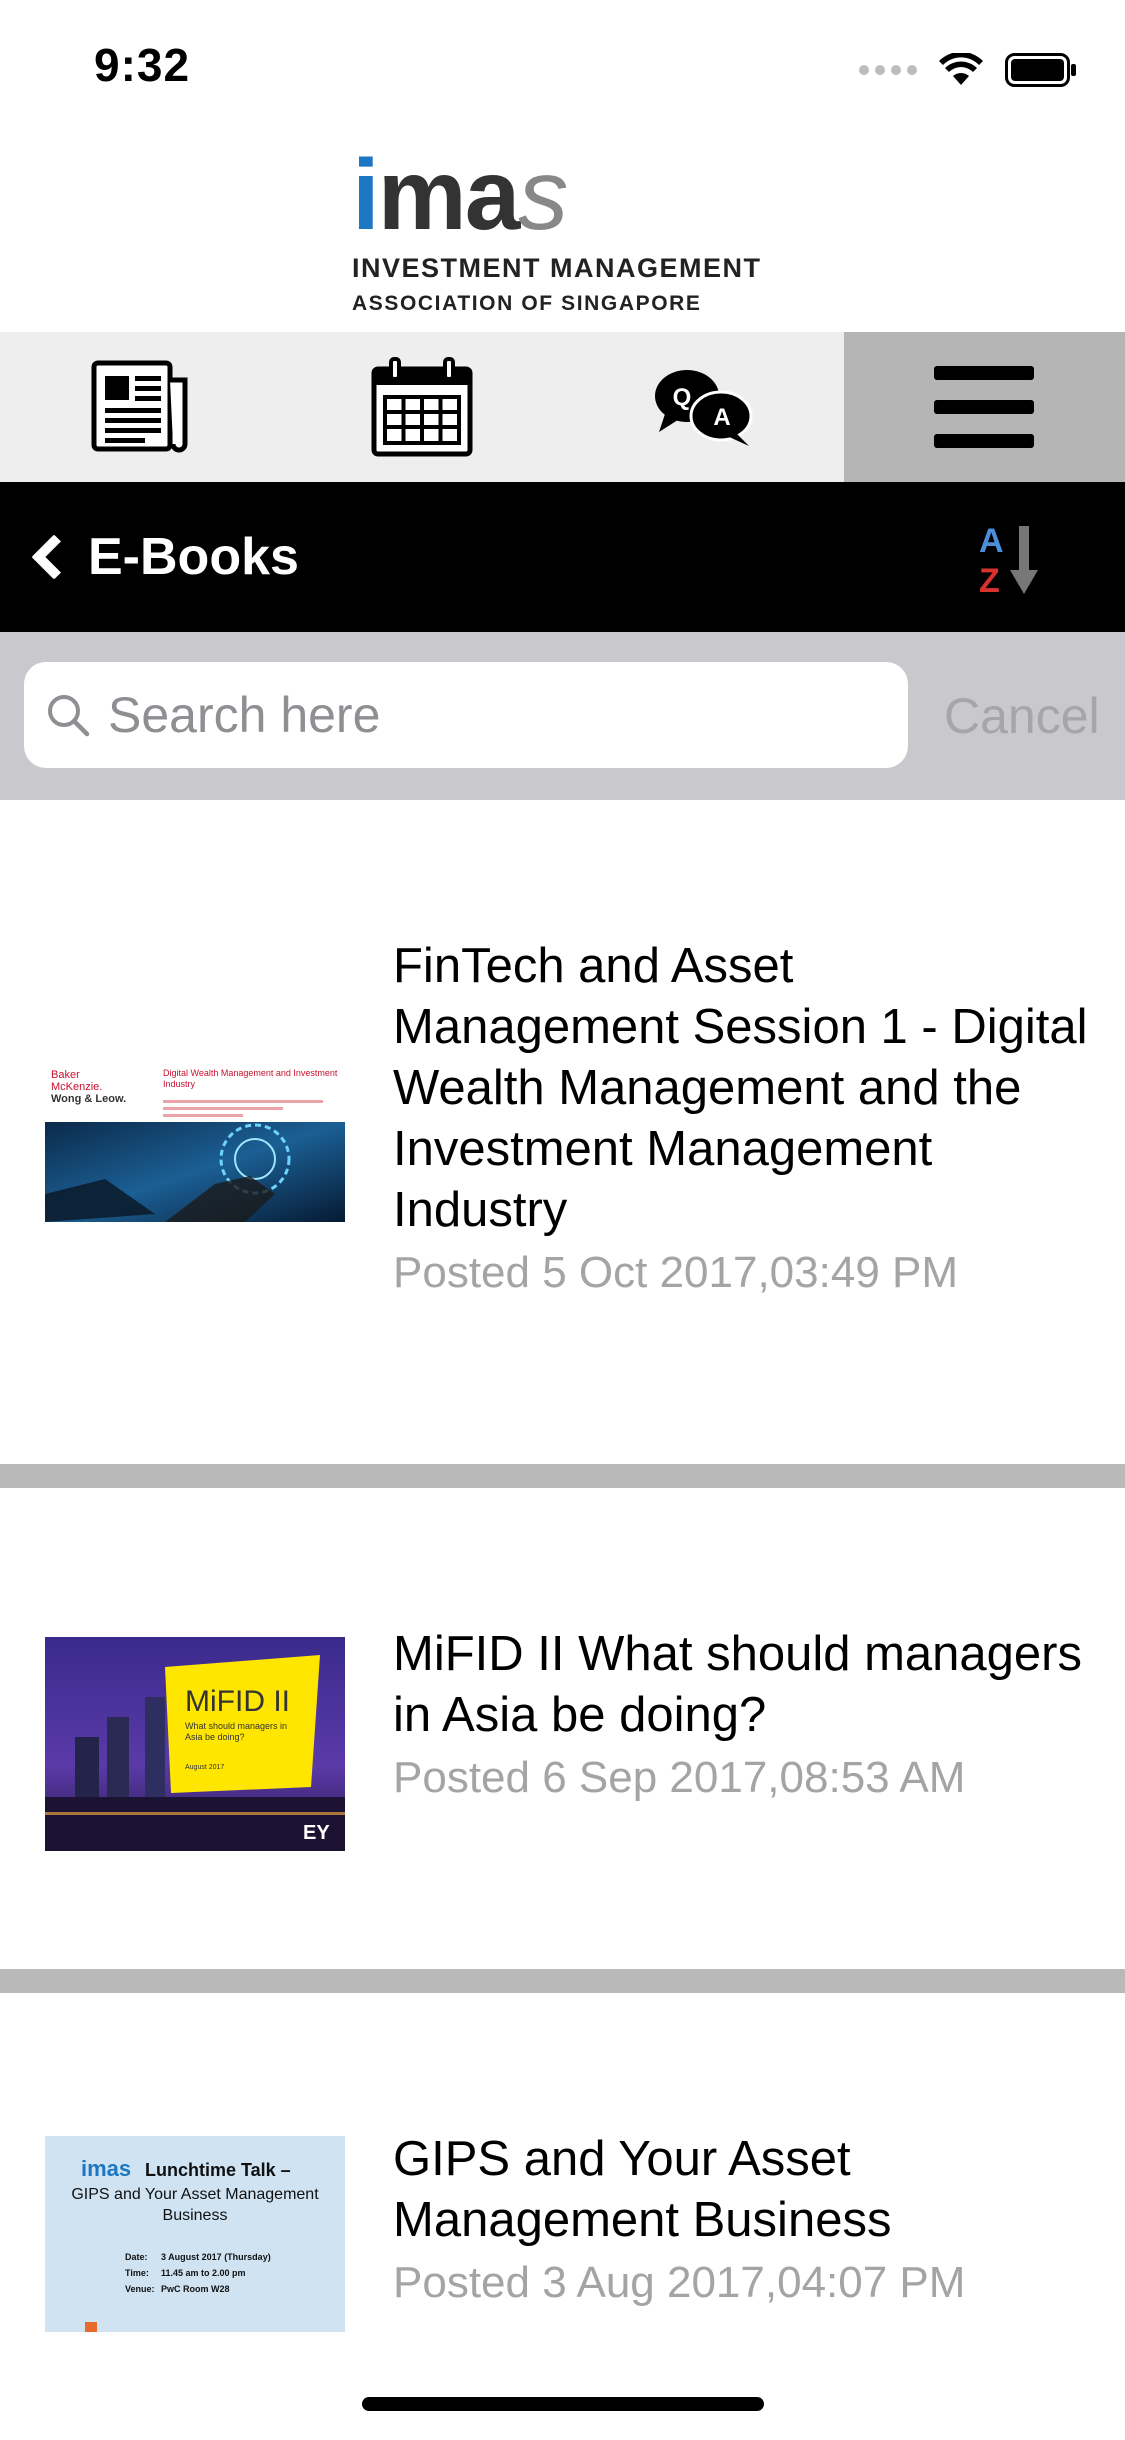 This screenshot has height=2440, width=1125. I want to click on status-time: 9:32, so click(142, 65).